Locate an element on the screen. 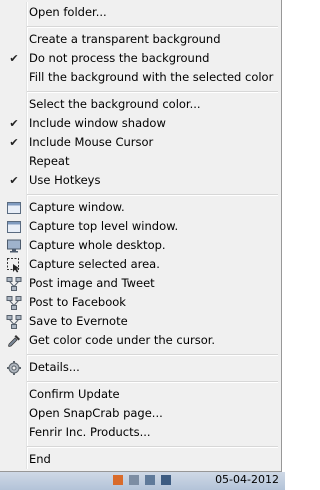  menu-item-label: Capture top level window. is located at coordinates (104, 226).